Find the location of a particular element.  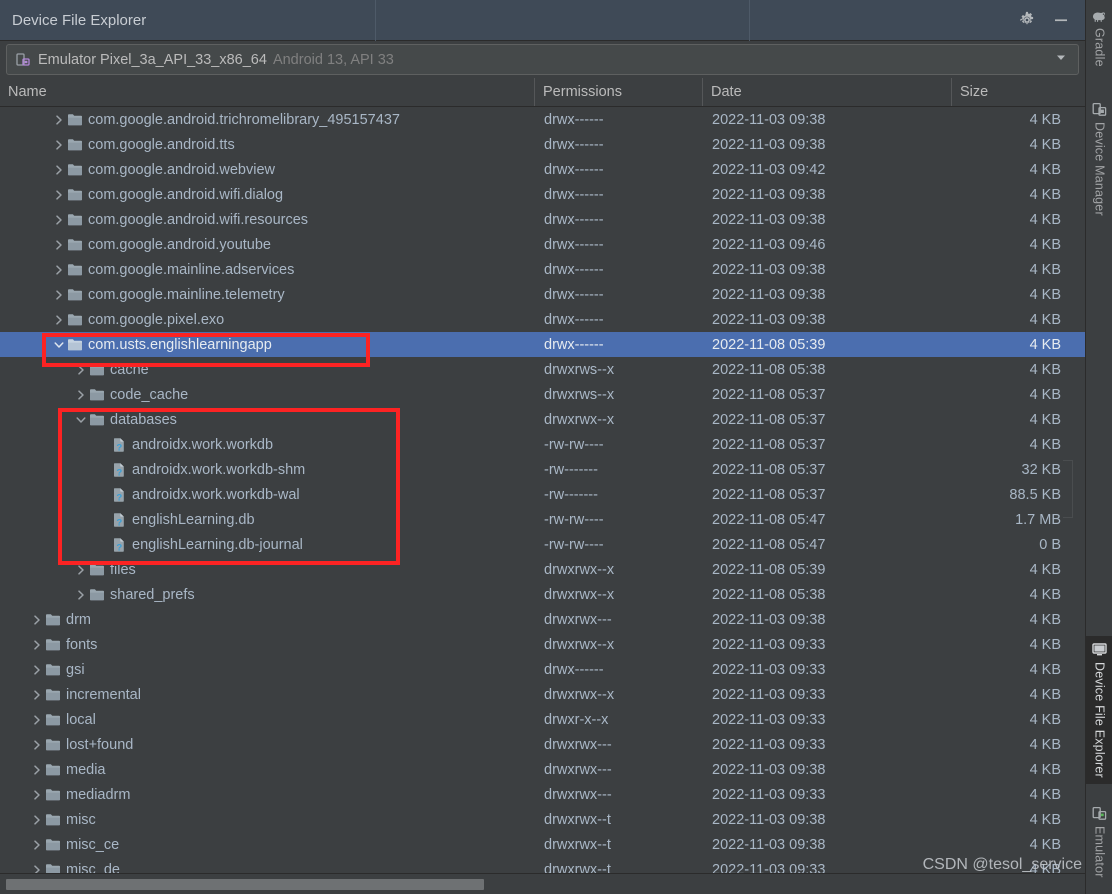

file-name-label: fonts is located at coordinates (82, 644).